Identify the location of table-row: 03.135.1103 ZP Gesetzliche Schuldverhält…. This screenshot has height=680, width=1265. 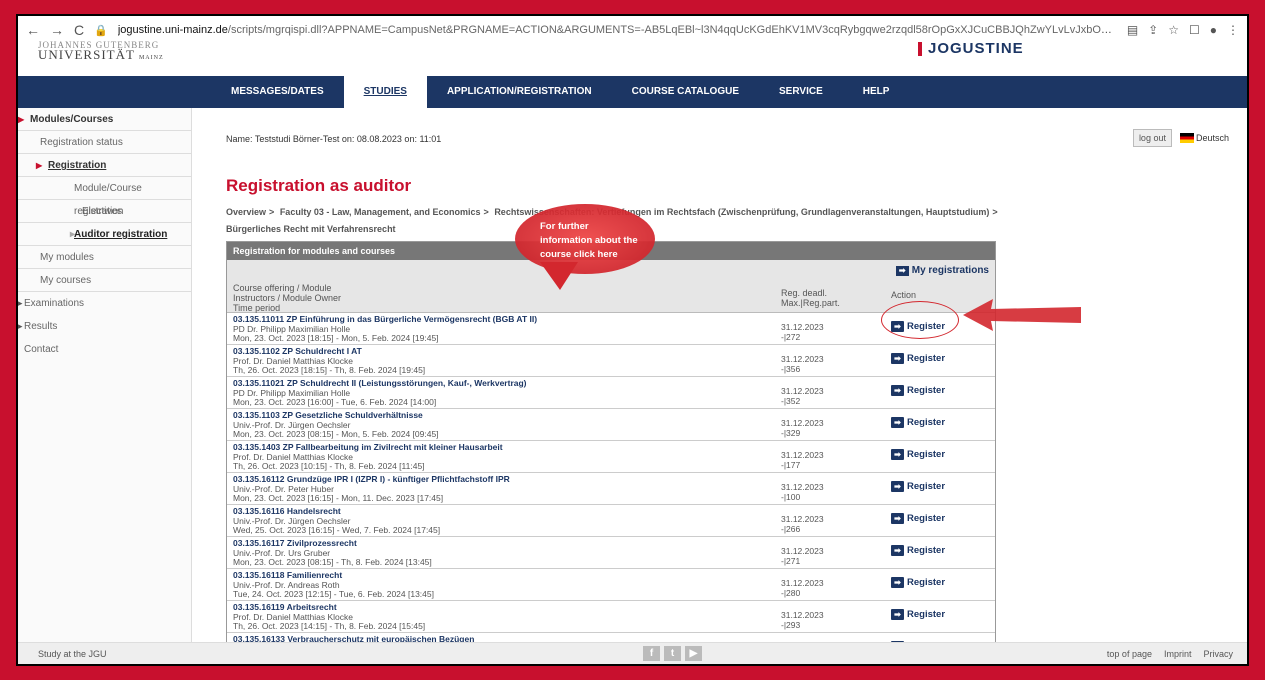
(611, 425).